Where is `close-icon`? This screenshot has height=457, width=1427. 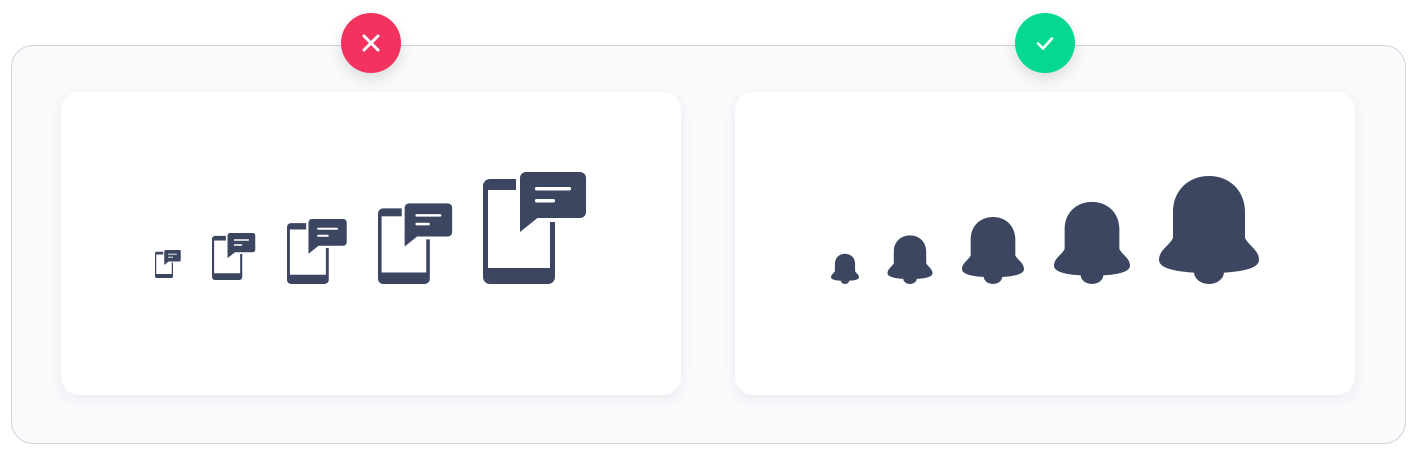
close-icon is located at coordinates (371, 43).